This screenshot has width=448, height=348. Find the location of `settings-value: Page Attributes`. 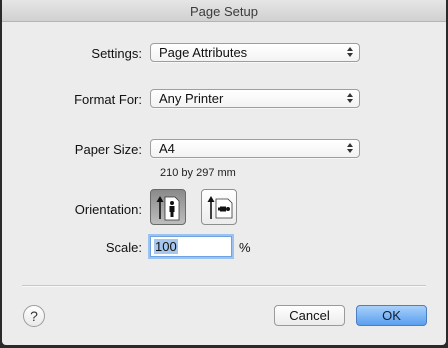

settings-value: Page Attributes is located at coordinates (203, 52).